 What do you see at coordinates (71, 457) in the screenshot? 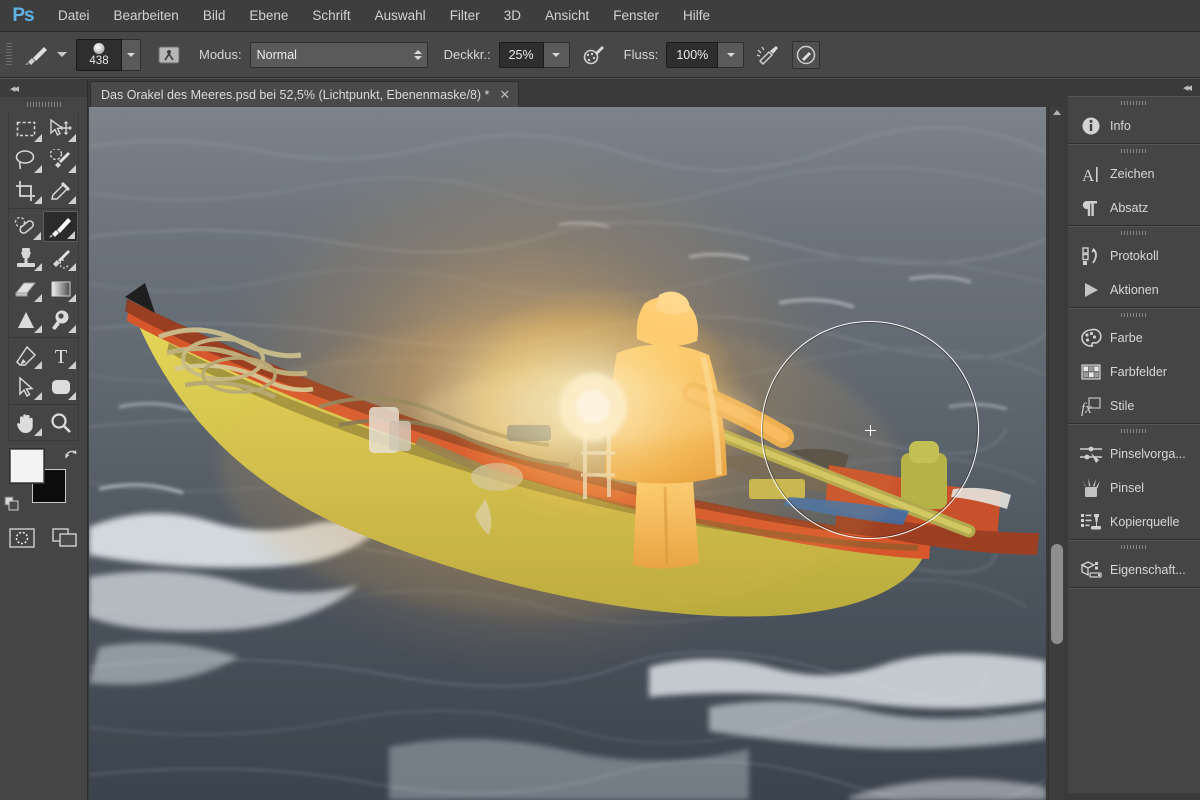
I see `swap-colors-icon` at bounding box center [71, 457].